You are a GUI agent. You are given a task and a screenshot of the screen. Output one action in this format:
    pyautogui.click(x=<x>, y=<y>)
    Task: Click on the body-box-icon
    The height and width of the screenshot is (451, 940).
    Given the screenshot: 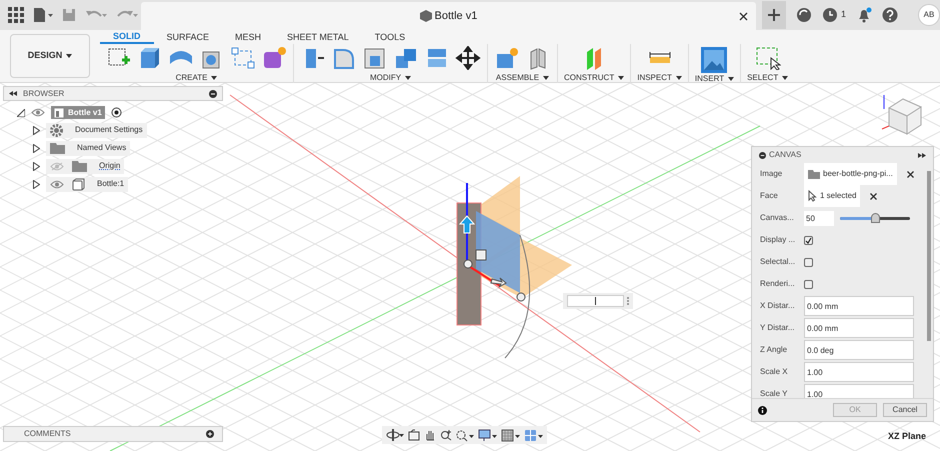 What is the action you would take?
    pyautogui.click(x=78, y=184)
    